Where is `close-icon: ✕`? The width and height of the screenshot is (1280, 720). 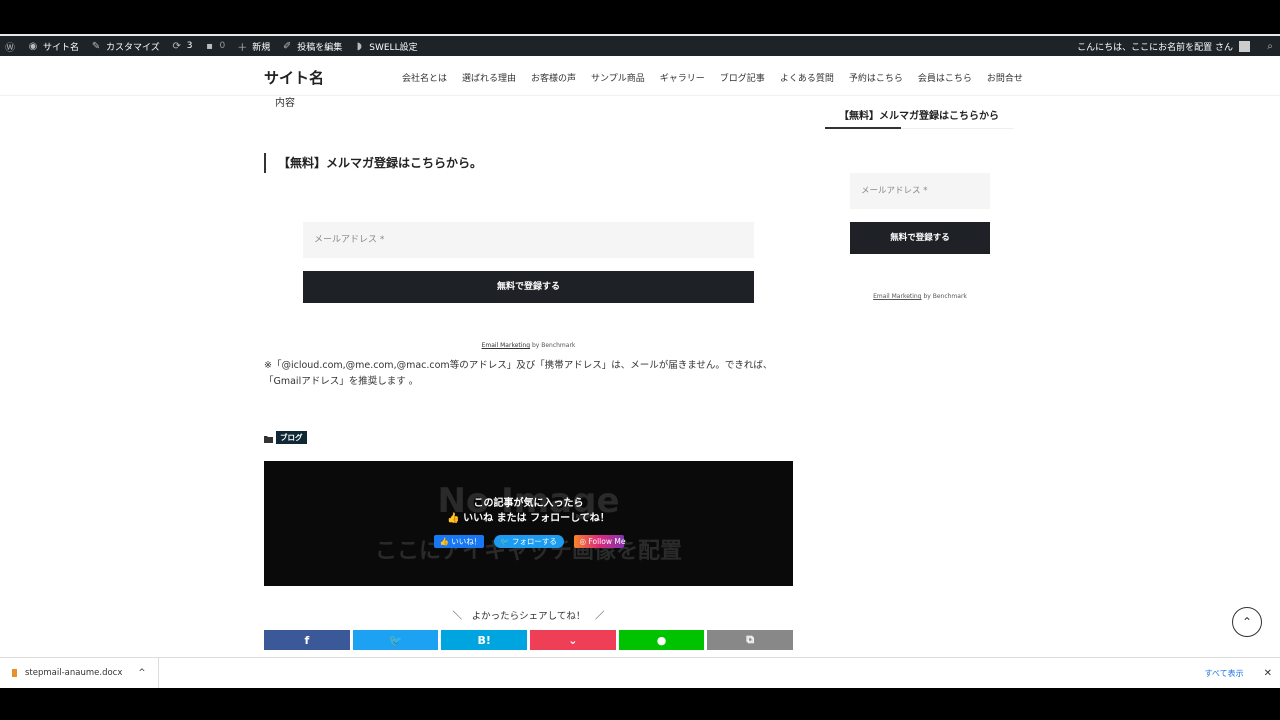
close-icon: ✕ is located at coordinates (1268, 673).